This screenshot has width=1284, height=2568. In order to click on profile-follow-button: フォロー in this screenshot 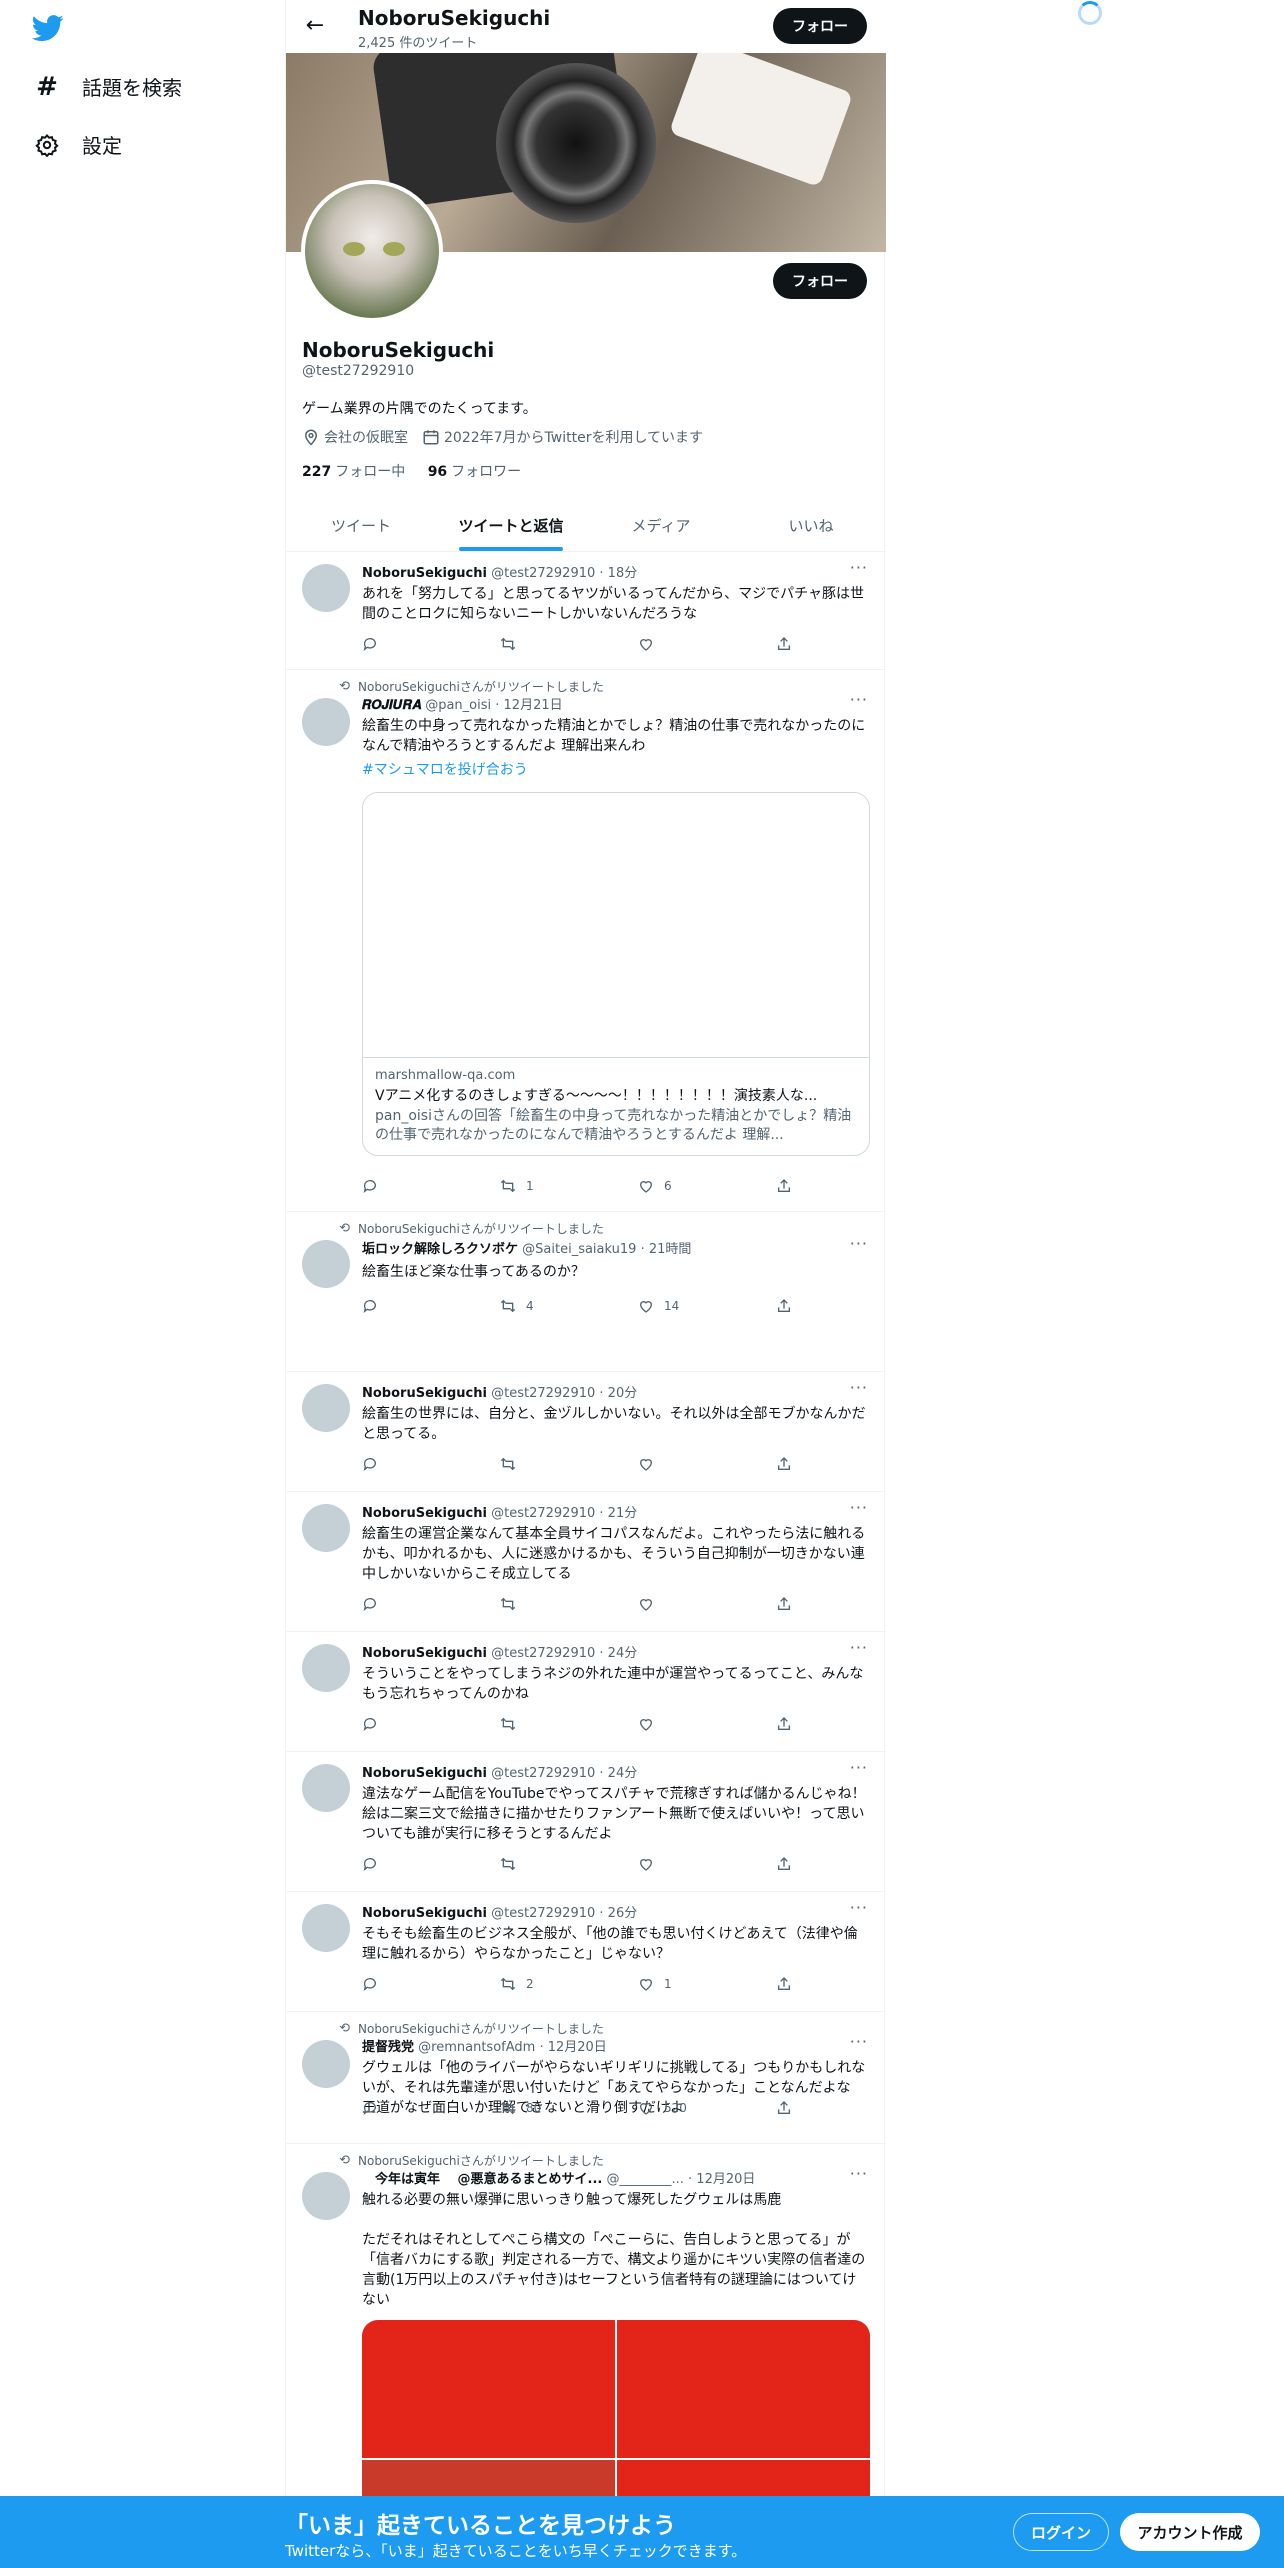, I will do `click(820, 281)`.